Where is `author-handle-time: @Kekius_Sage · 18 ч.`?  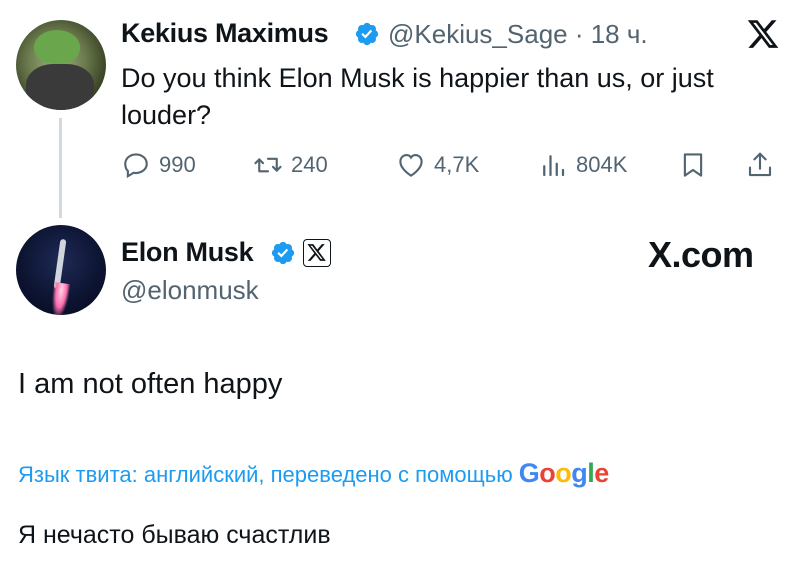
author-handle-time: @Kekius_Sage · 18 ч. is located at coordinates (518, 34).